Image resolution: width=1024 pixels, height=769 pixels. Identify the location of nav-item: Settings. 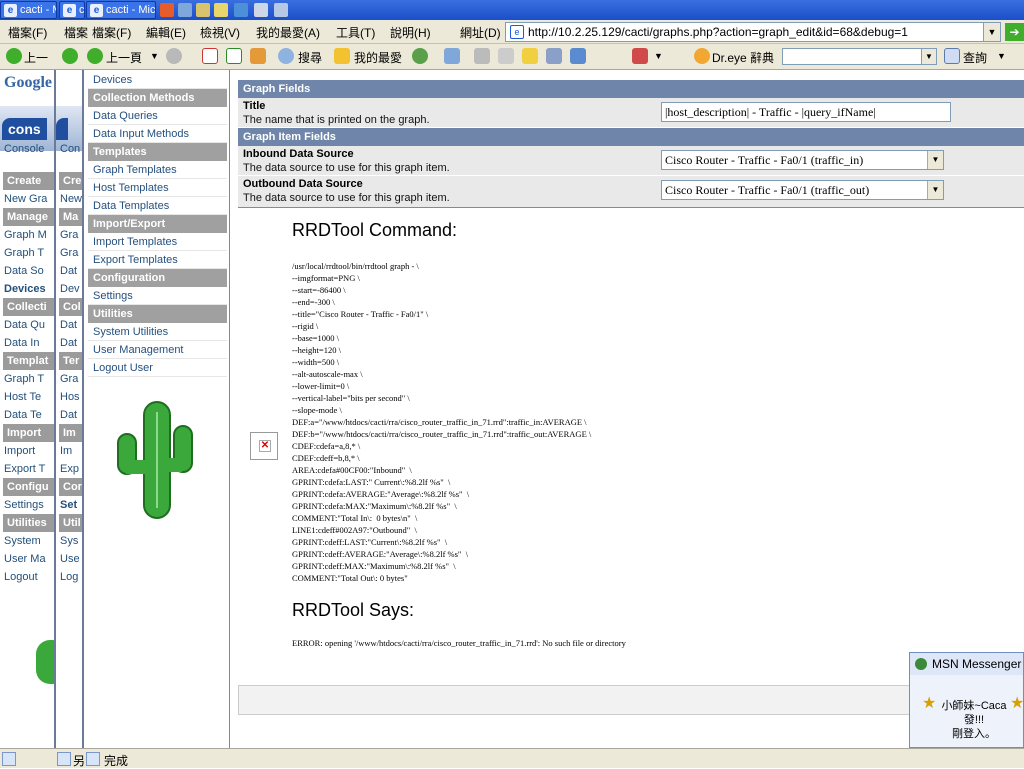
(24, 505).